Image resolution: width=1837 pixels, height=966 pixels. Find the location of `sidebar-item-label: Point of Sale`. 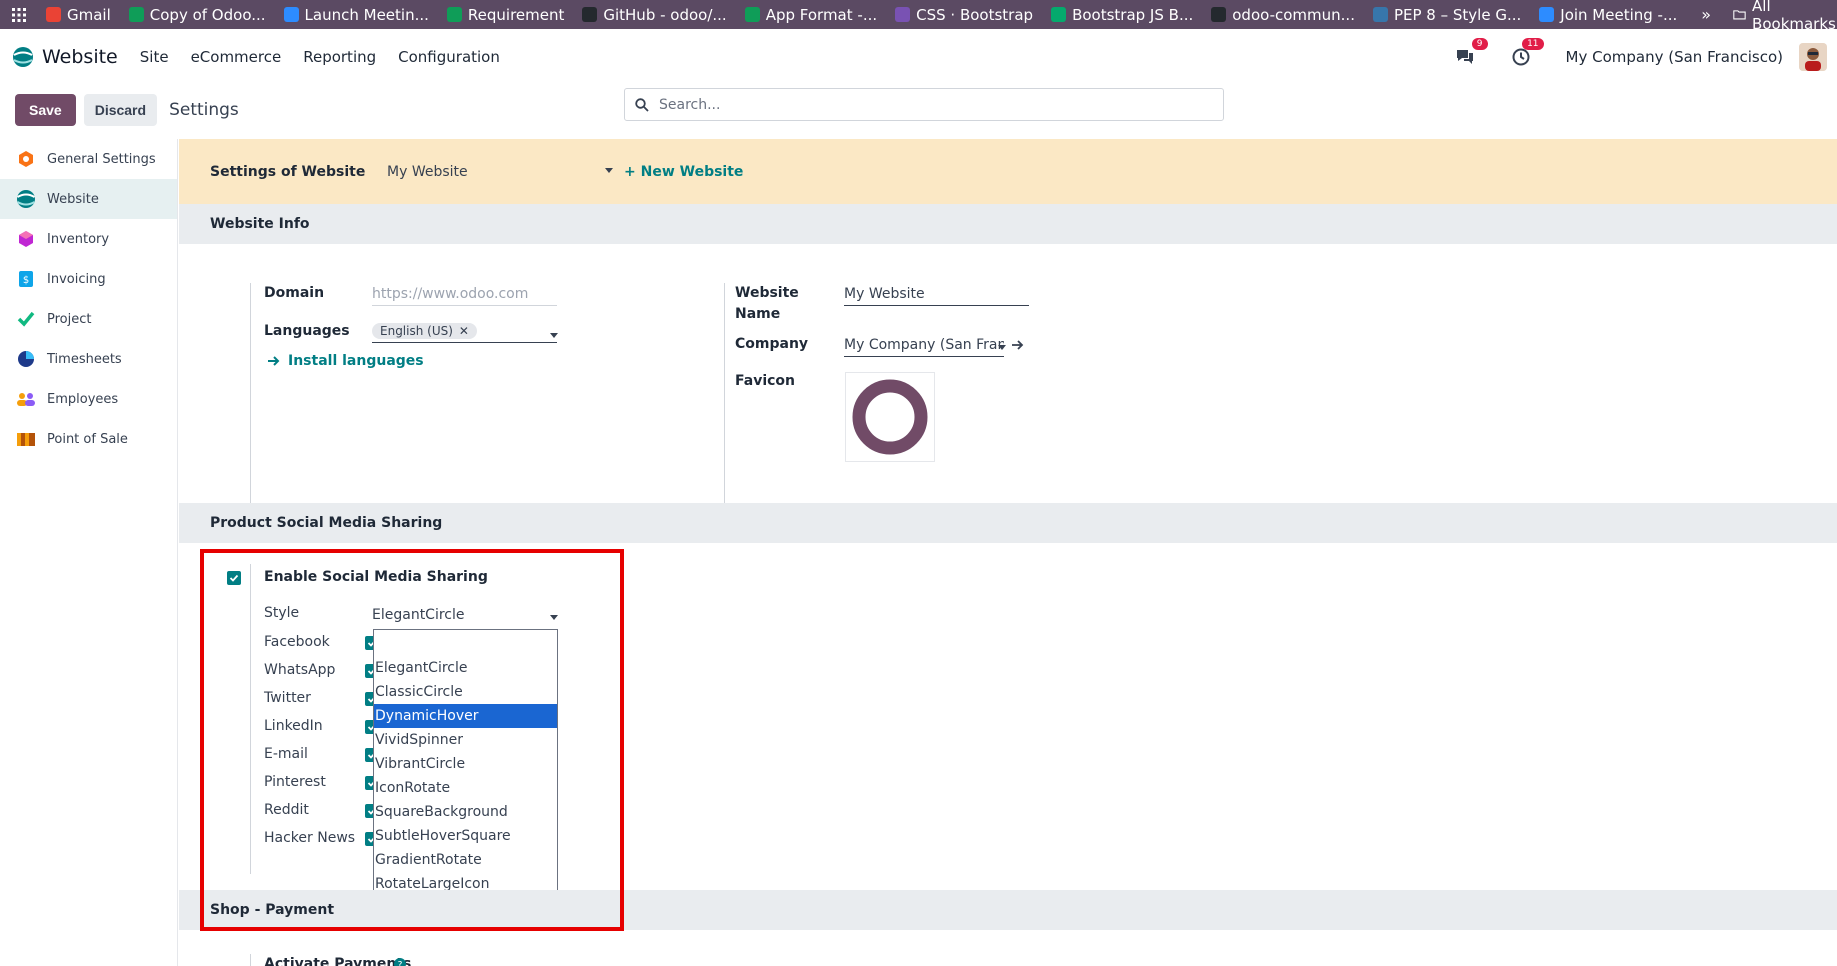

sidebar-item-label: Point of Sale is located at coordinates (87, 439).